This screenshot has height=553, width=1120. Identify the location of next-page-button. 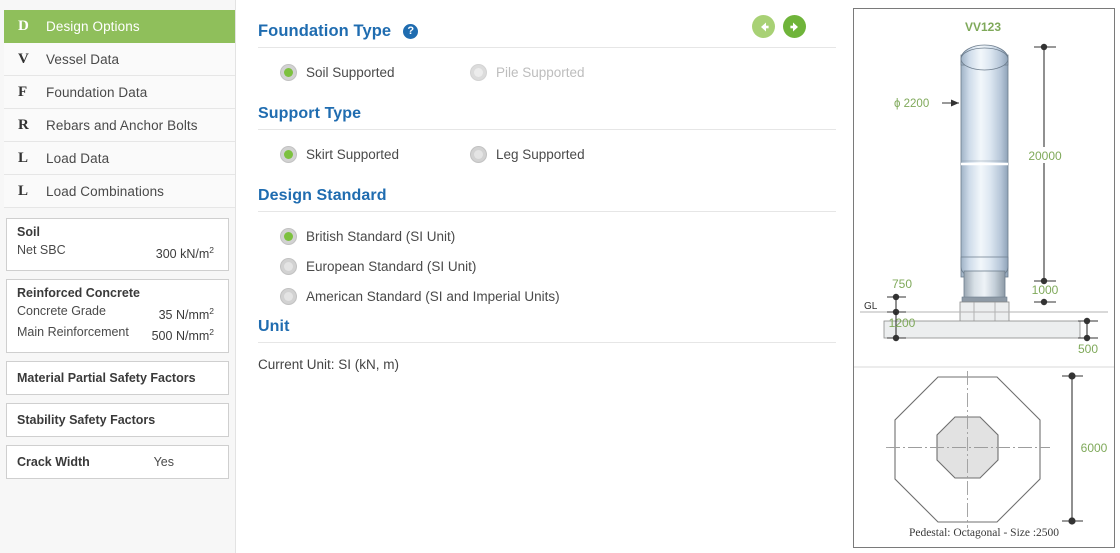
(794, 26).